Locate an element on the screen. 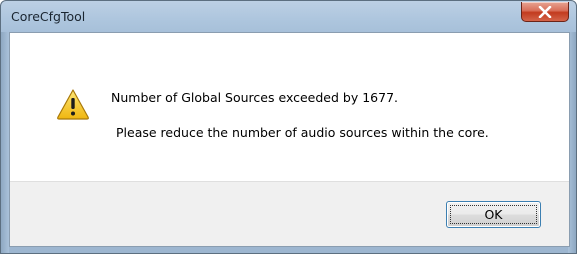 The height and width of the screenshot is (254, 577). ok-button: OK is located at coordinates (493, 214).